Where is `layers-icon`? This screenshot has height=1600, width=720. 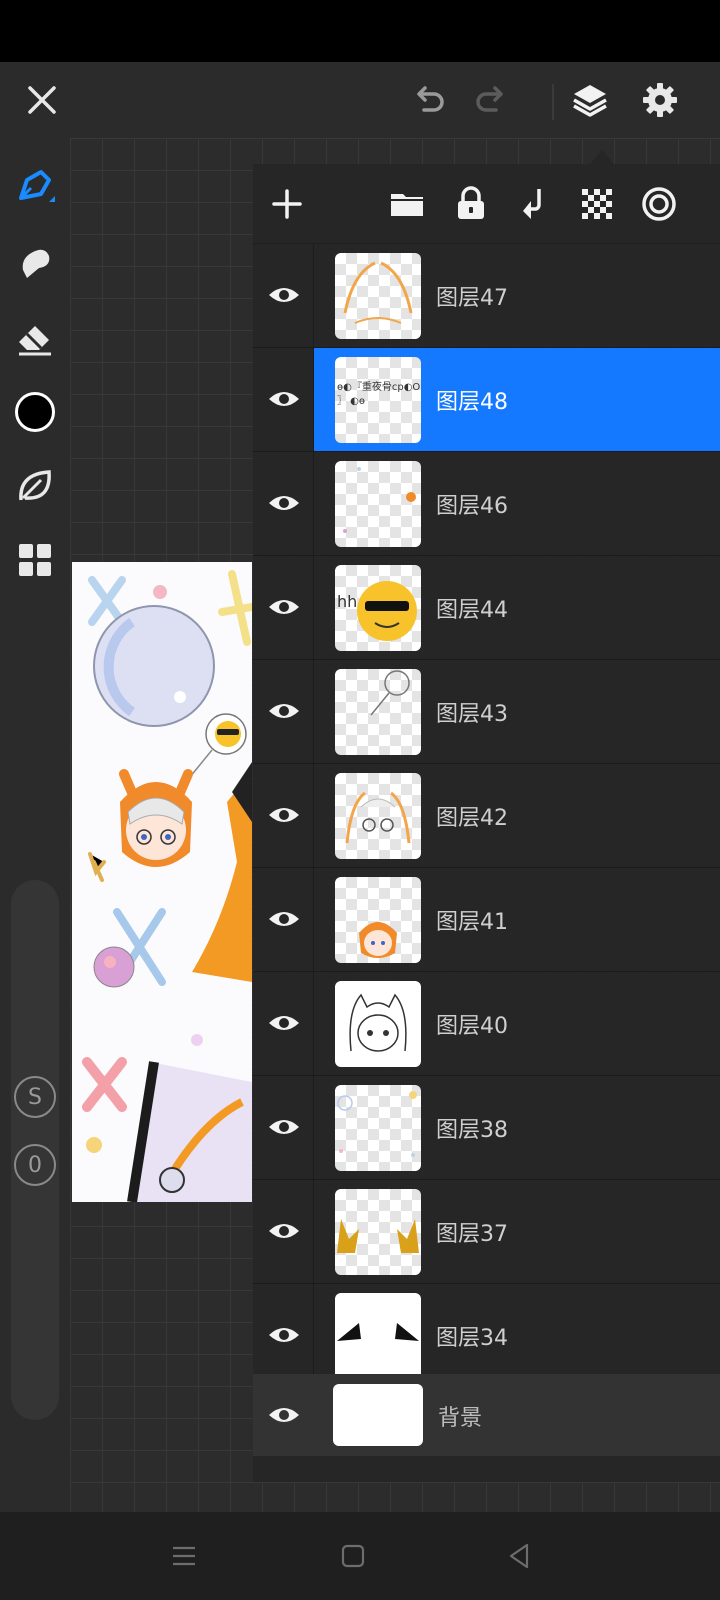 layers-icon is located at coordinates (590, 101).